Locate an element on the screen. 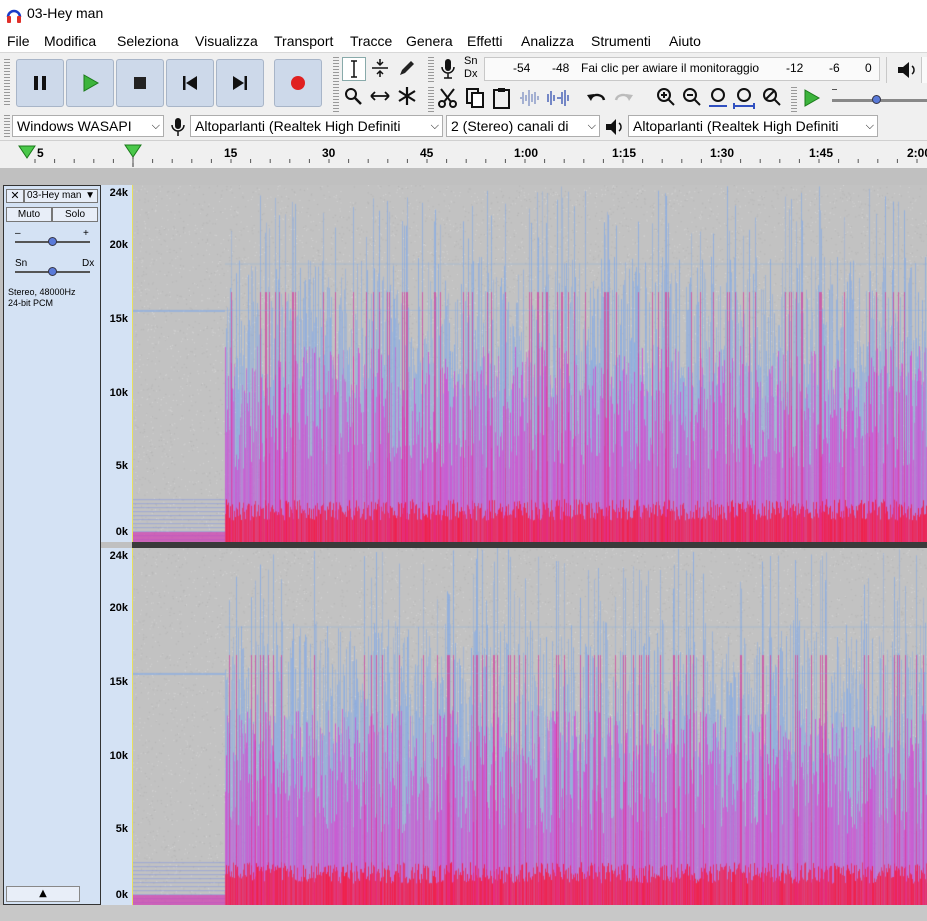 This screenshot has height=921, width=927. pause-icon is located at coordinates (40, 83).